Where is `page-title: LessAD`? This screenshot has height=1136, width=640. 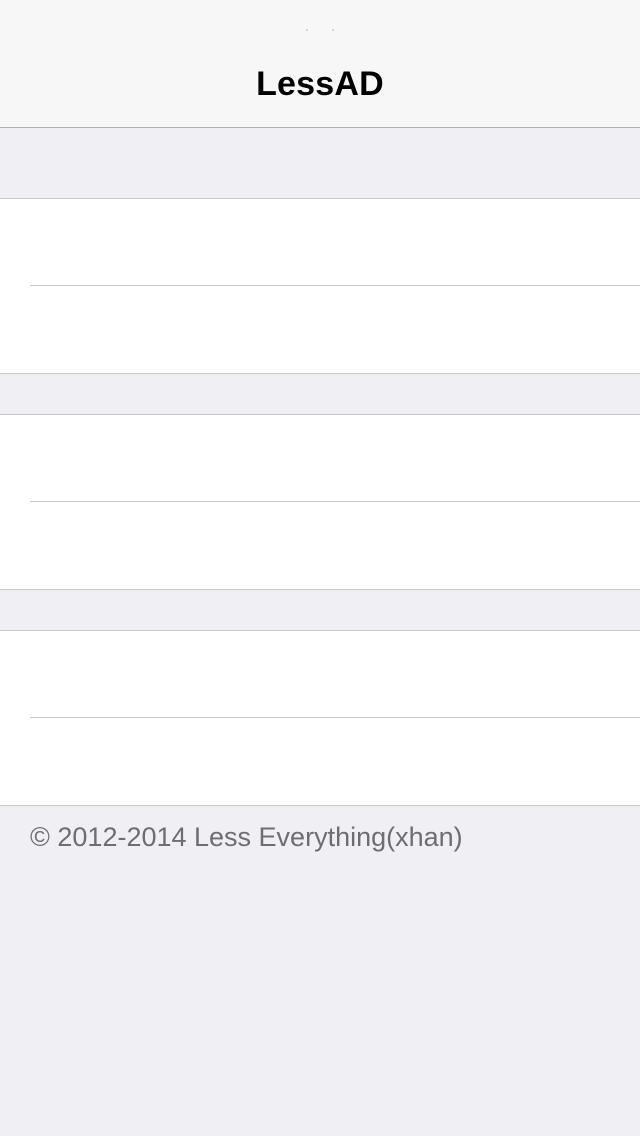
page-title: LessAD is located at coordinates (320, 84).